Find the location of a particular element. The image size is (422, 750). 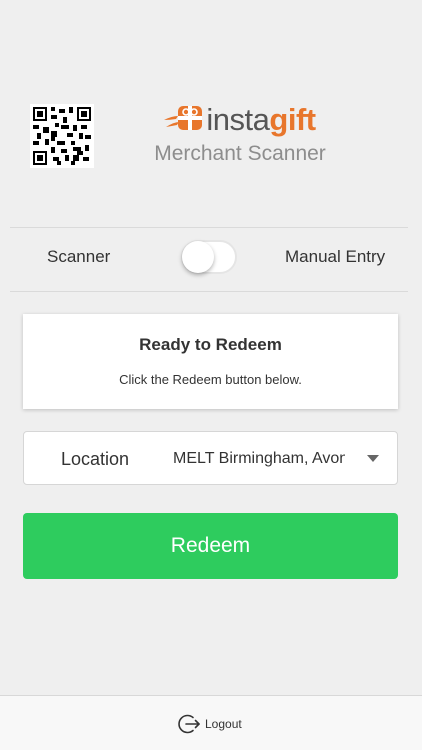

brand-wordmark: instagift is located at coordinates (261, 119).